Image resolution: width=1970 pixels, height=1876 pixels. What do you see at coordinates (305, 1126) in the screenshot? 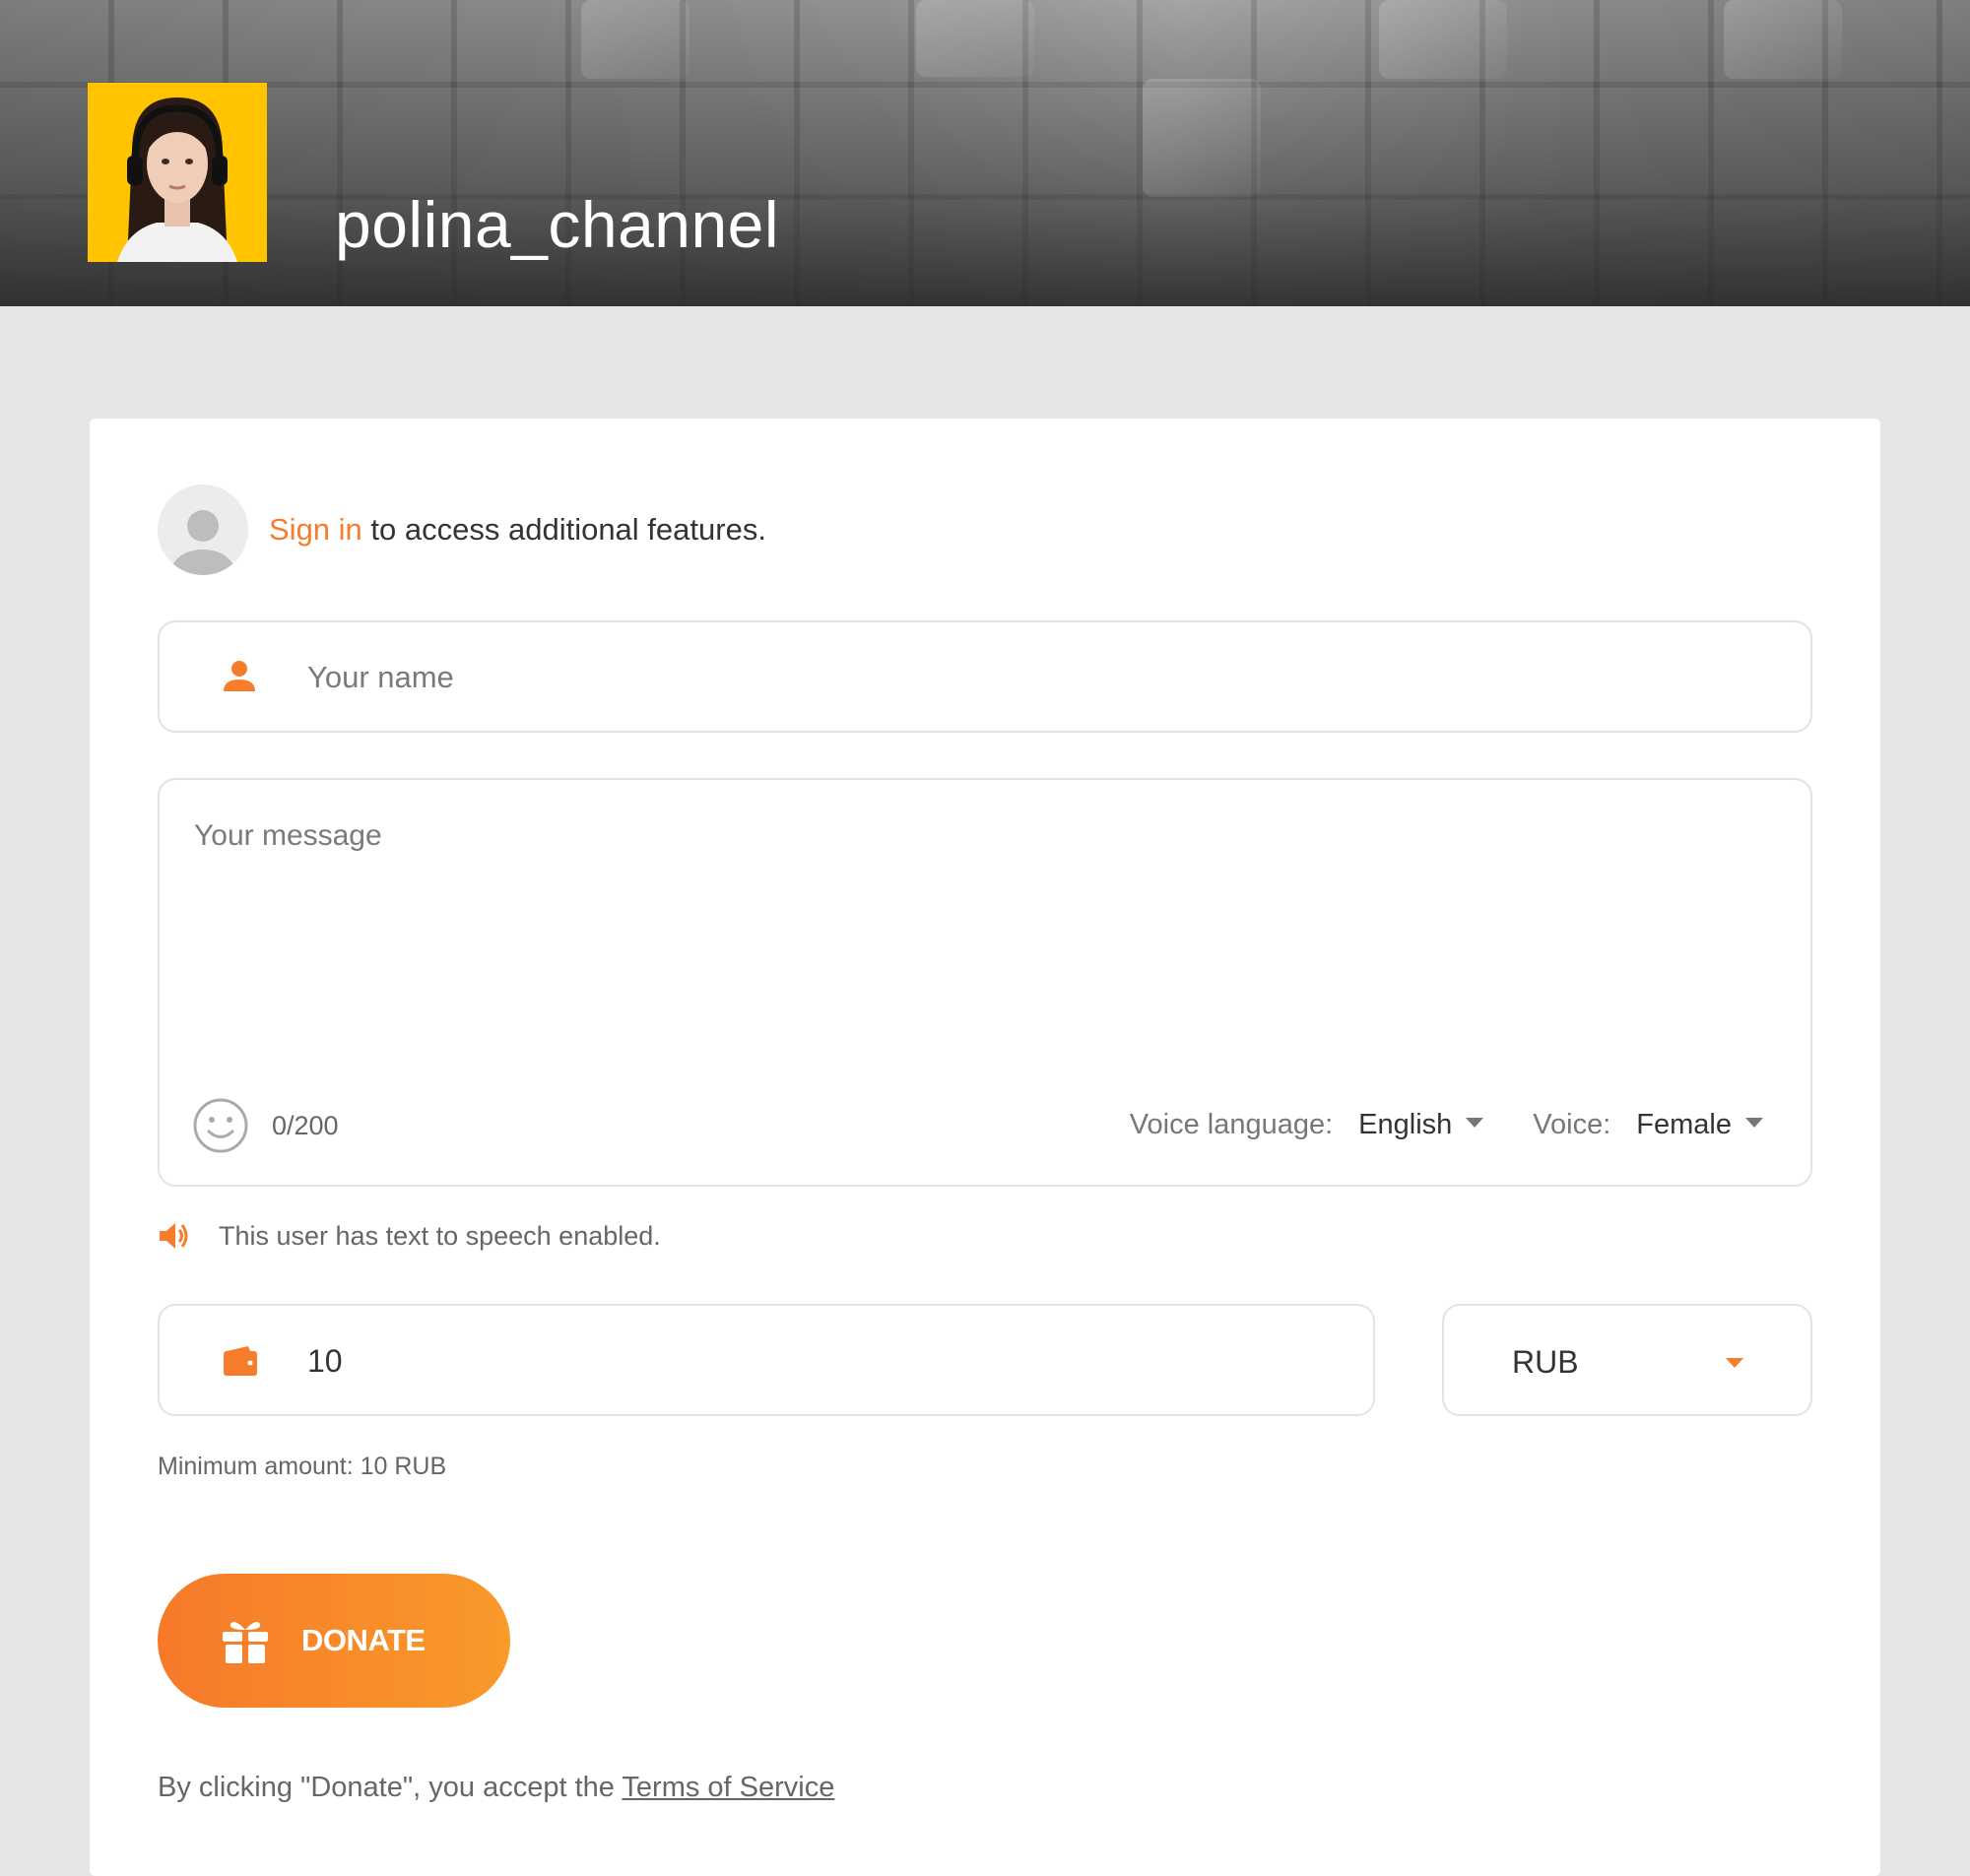
I see `char-counter: 0/200` at bounding box center [305, 1126].